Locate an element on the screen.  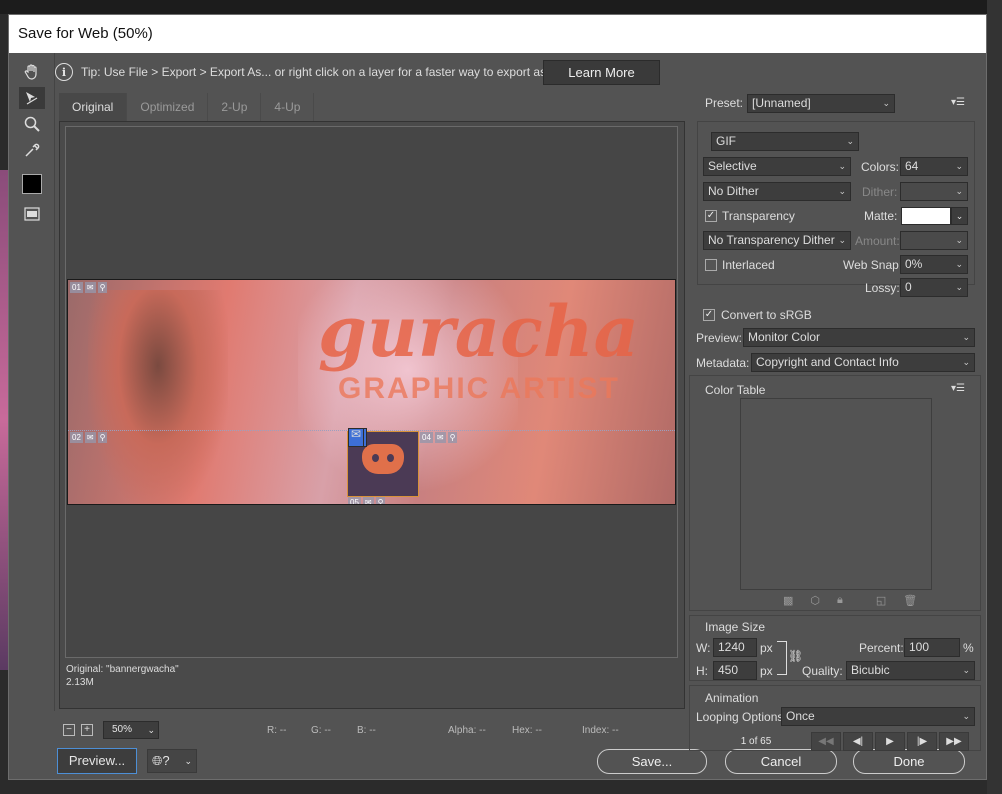
zoom-out-button: − is located at coordinates (69, 730).